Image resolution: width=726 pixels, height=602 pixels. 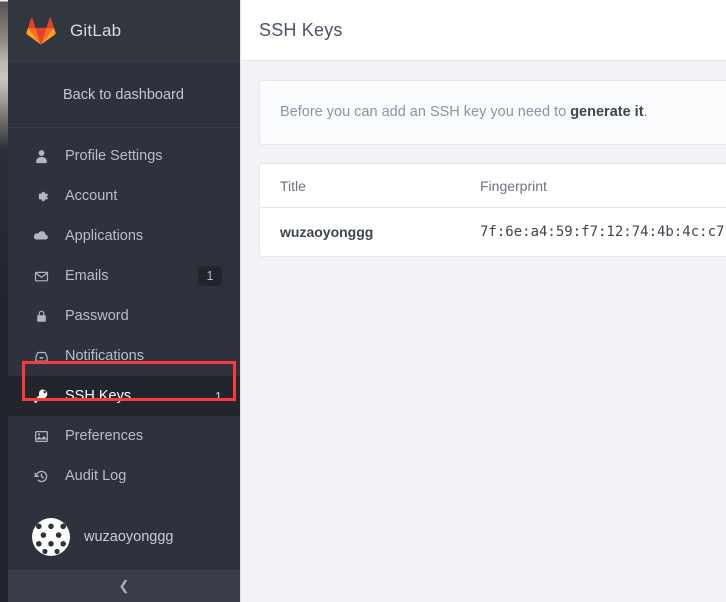 I want to click on user-icon, so click(x=41, y=156).